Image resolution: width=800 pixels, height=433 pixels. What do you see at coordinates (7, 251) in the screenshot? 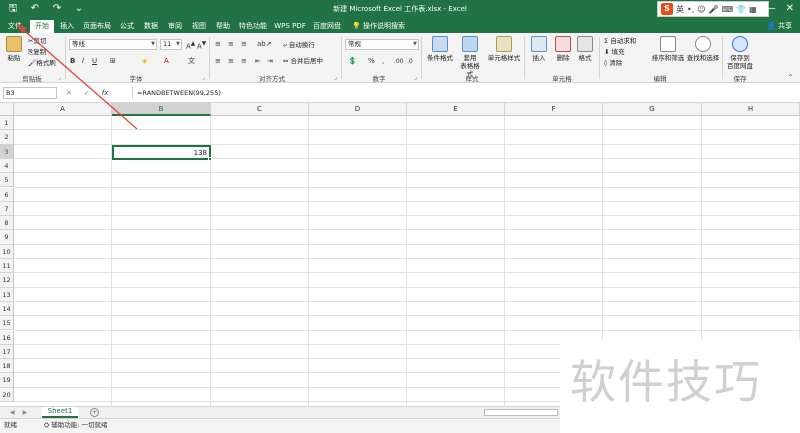
I see `row-header-10: 10` at bounding box center [7, 251].